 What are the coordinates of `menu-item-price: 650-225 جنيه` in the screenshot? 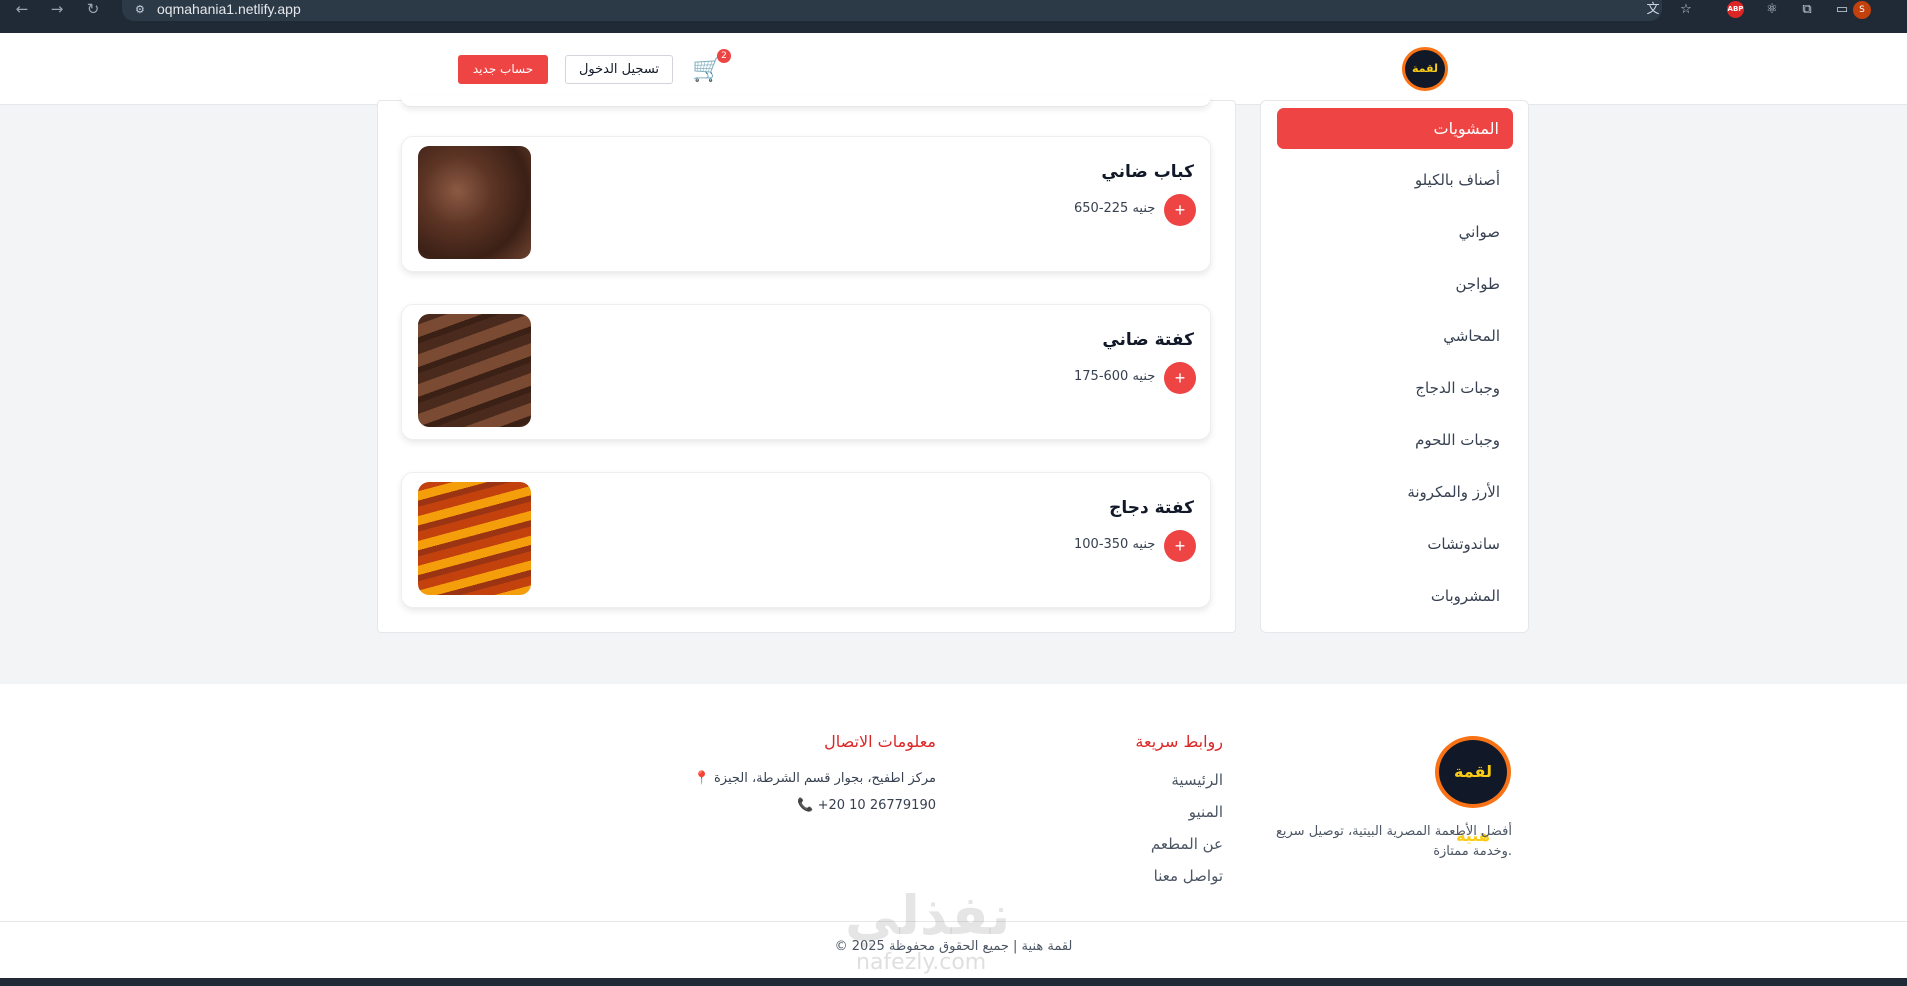 It's located at (1115, 208).